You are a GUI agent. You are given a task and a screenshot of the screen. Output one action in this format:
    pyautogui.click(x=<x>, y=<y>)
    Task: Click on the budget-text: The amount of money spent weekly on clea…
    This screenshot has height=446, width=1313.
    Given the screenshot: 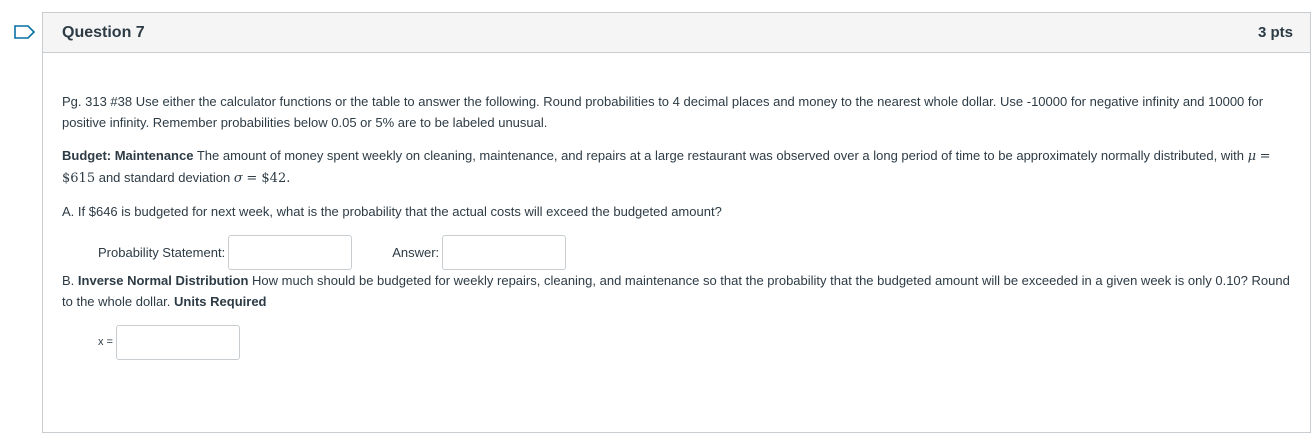 What is the action you would take?
    pyautogui.click(x=720, y=155)
    